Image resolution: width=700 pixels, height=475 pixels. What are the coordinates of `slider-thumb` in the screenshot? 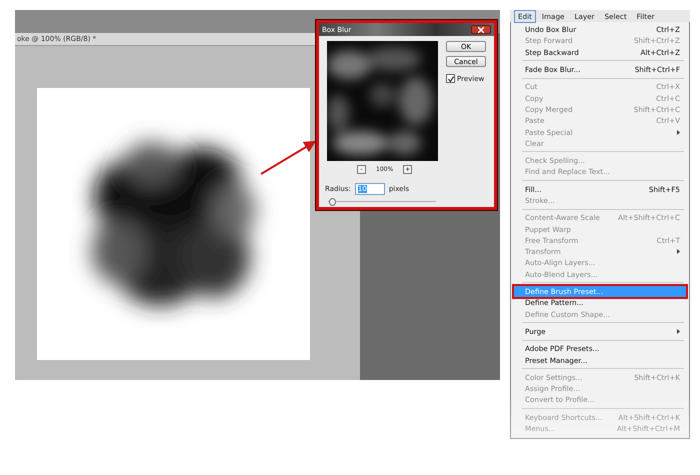 It's located at (332, 202).